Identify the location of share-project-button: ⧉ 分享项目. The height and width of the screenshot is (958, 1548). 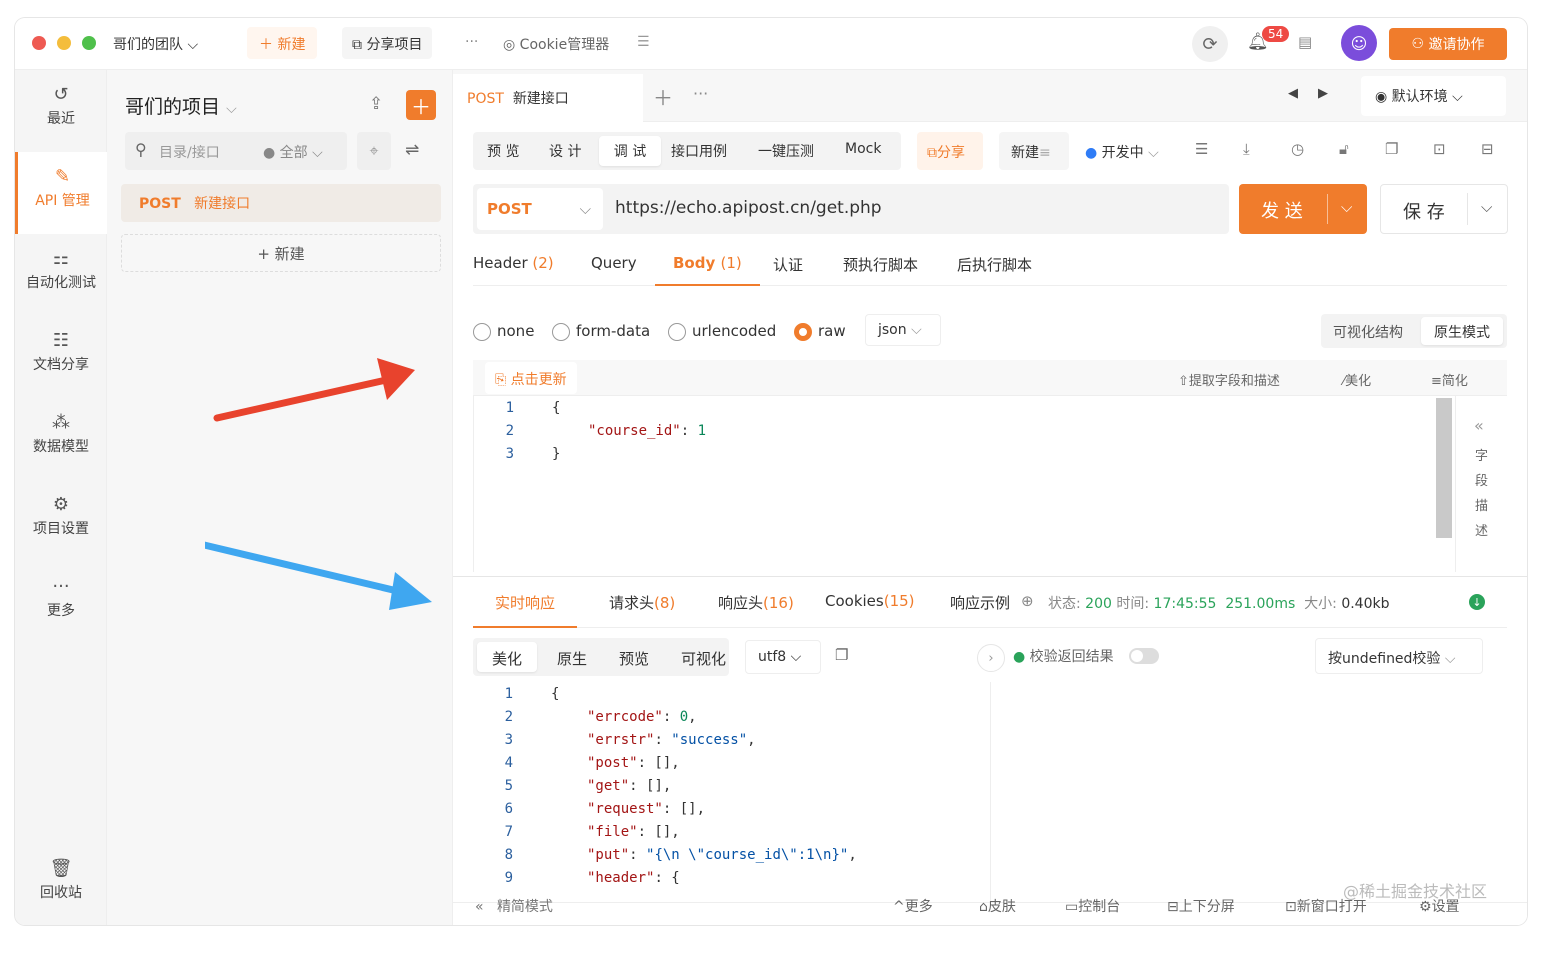
(387, 43).